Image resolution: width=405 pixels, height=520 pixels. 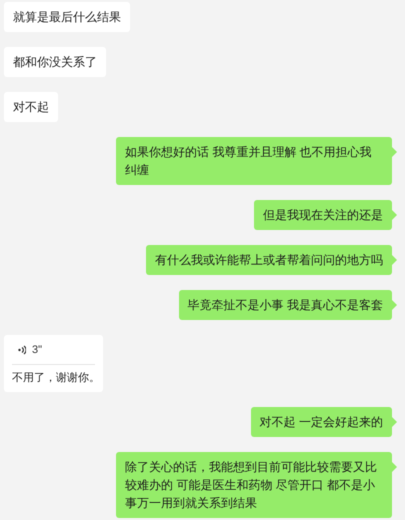 What do you see at coordinates (254, 161) in the screenshot?
I see `message-bubble: 如果你想好的话 我尊重并且理解 也不用担心我纠缠` at bounding box center [254, 161].